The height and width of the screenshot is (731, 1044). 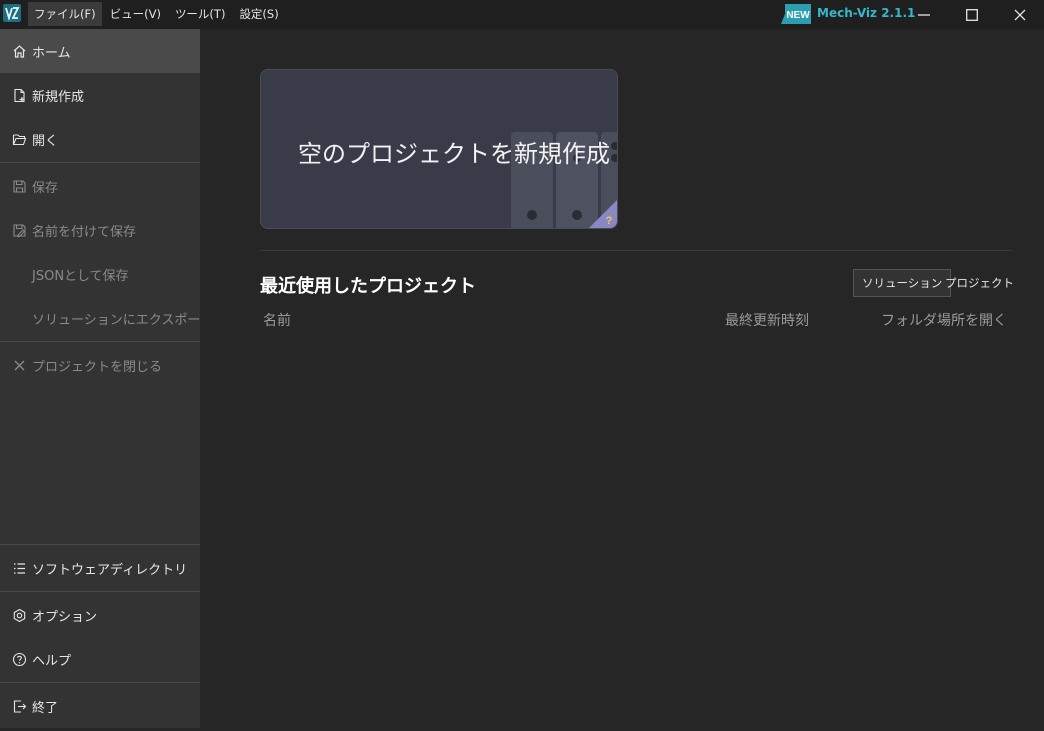 What do you see at coordinates (277, 320) in the screenshot?
I see `column-name-header: 名前` at bounding box center [277, 320].